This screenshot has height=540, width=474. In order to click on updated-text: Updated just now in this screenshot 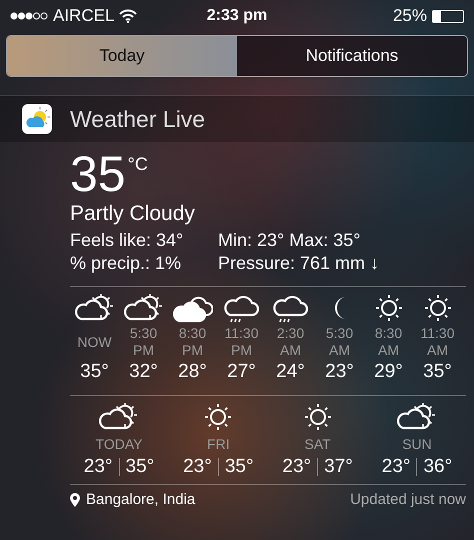, I will do `click(408, 499)`.